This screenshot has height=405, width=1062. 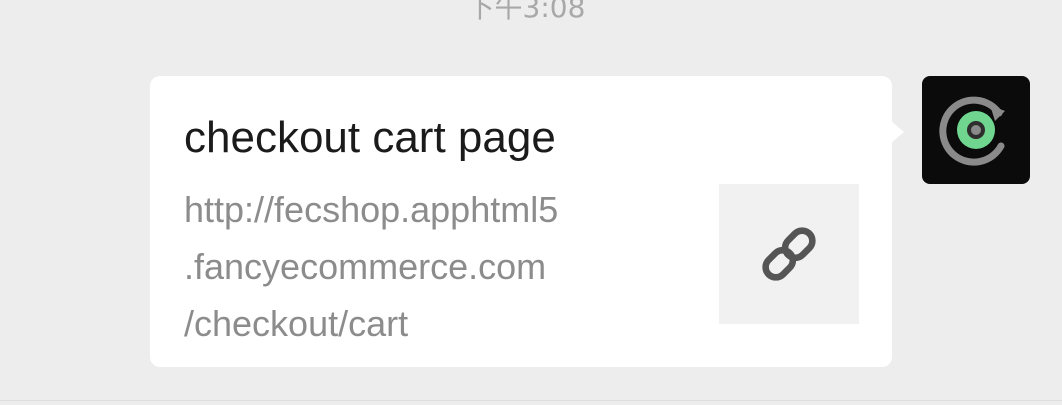 I want to click on link-card-url-line: http://fecshop.apphtml5, so click(x=371, y=209).